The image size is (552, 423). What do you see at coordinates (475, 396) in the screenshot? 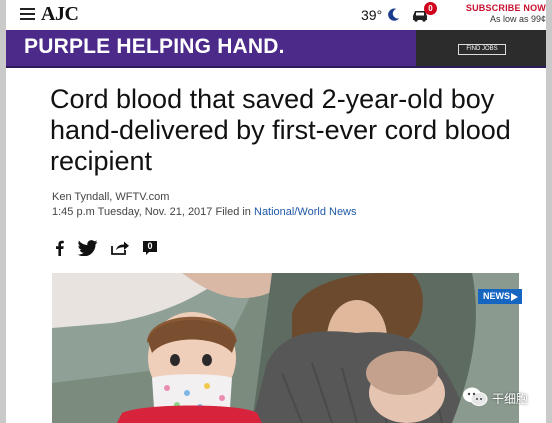
I see `chat-bubbles-icon` at bounding box center [475, 396].